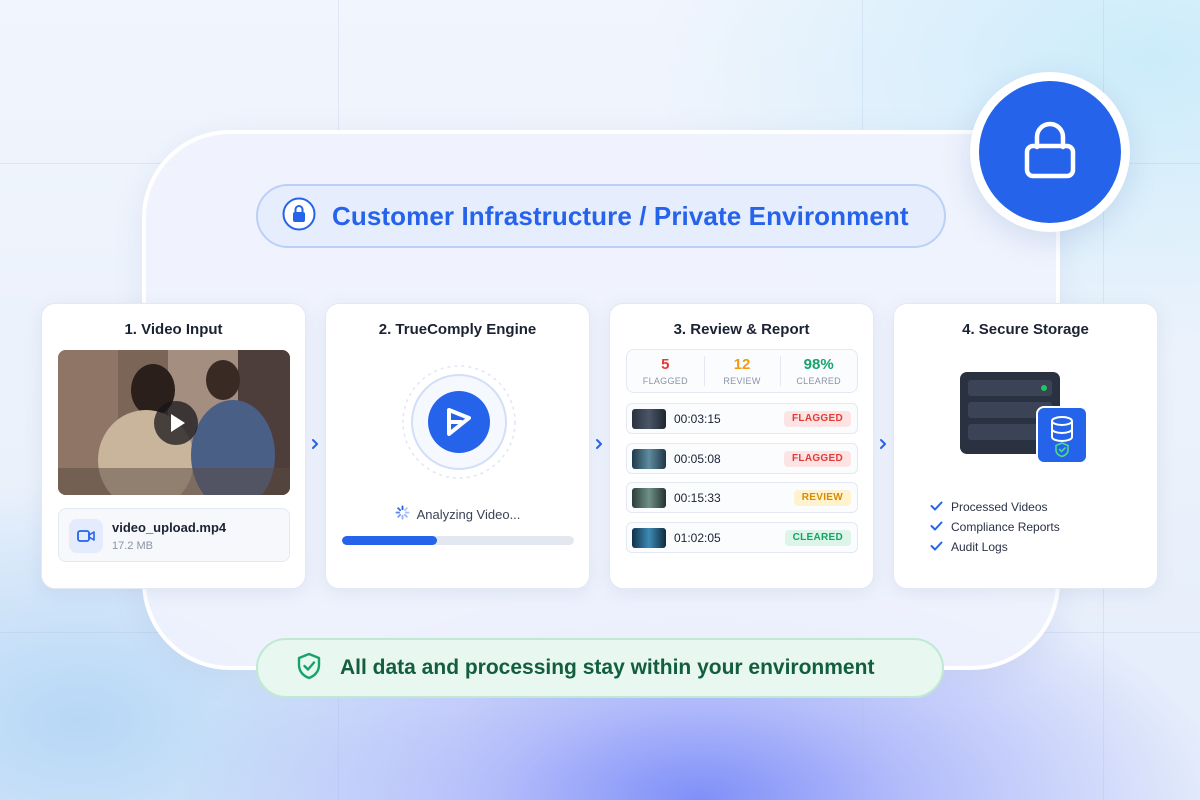 This screenshot has width=1200, height=800. Describe the element at coordinates (817, 537) in the screenshot. I see `status-badge: CLEARED` at that location.